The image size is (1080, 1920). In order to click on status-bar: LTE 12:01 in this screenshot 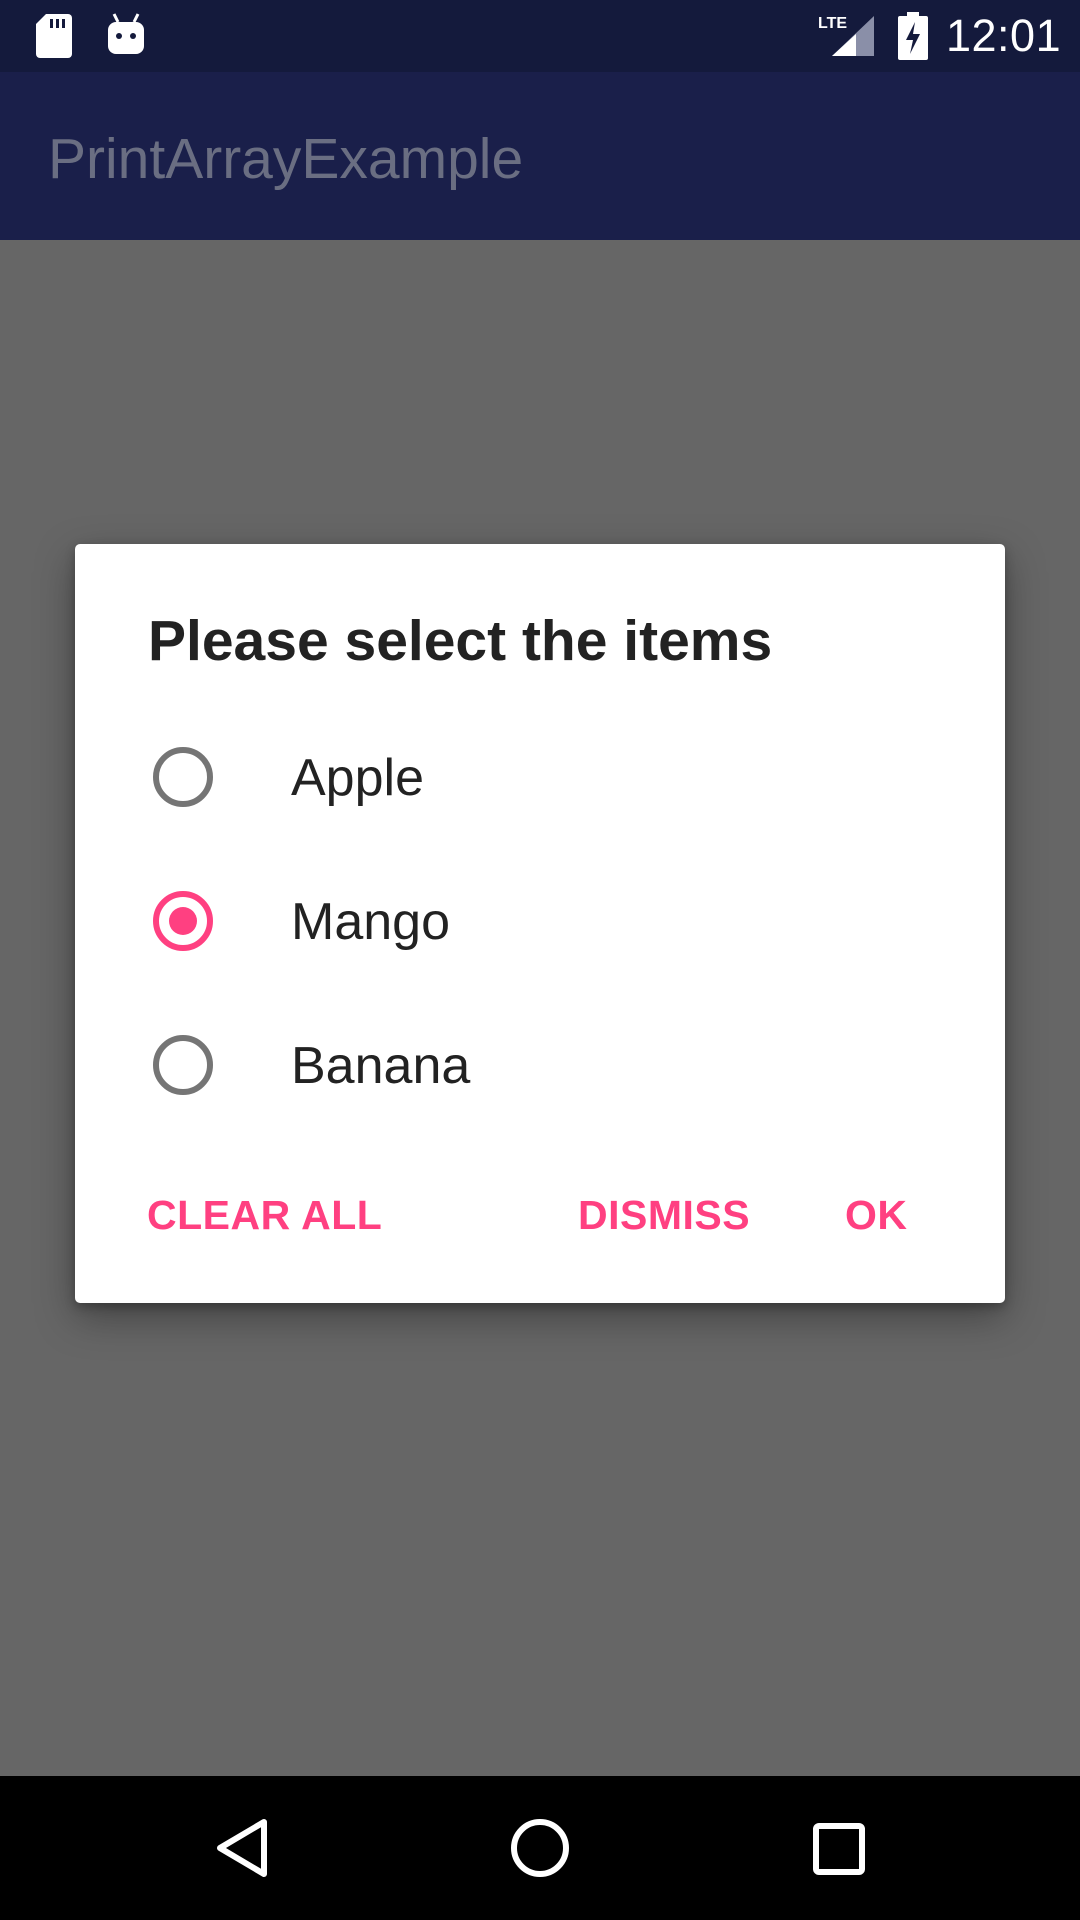, I will do `click(540, 36)`.